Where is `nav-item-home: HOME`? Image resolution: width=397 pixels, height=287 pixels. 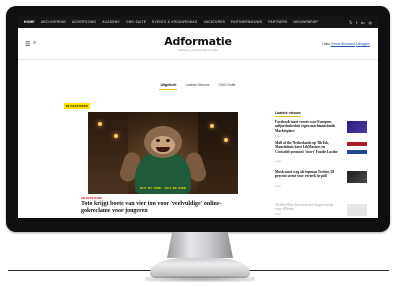
nav-item-home: HOME is located at coordinates (29, 22).